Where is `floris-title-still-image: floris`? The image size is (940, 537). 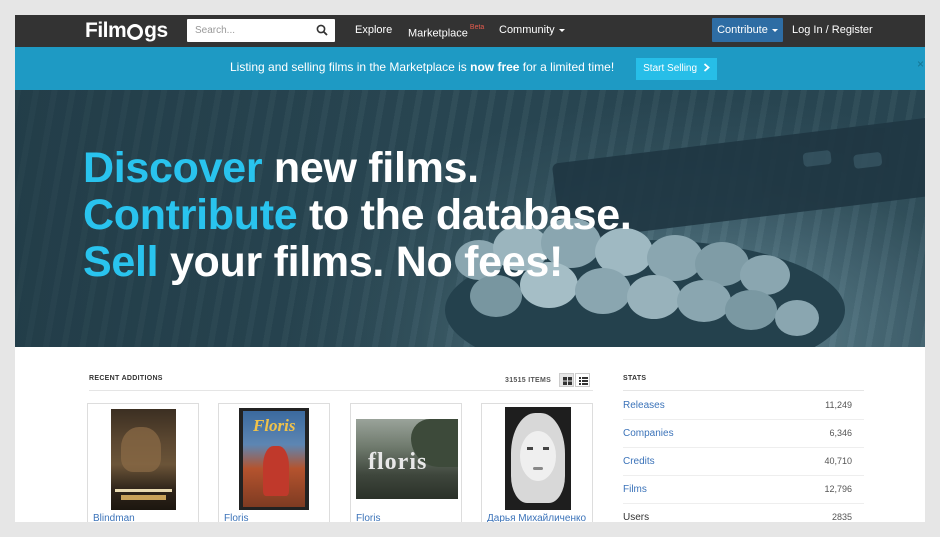 floris-title-still-image: floris is located at coordinates (407, 459).